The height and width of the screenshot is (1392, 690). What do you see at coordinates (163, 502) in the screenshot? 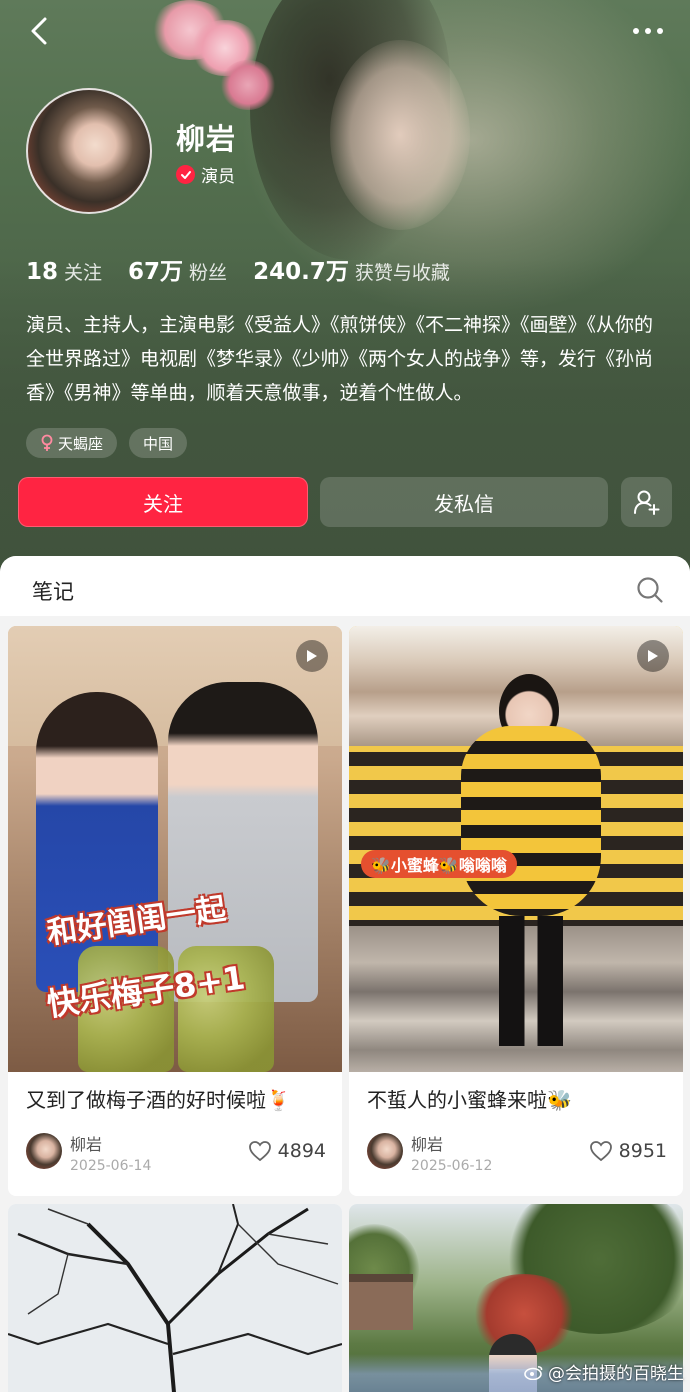
I see `follow-button: 关注` at bounding box center [163, 502].